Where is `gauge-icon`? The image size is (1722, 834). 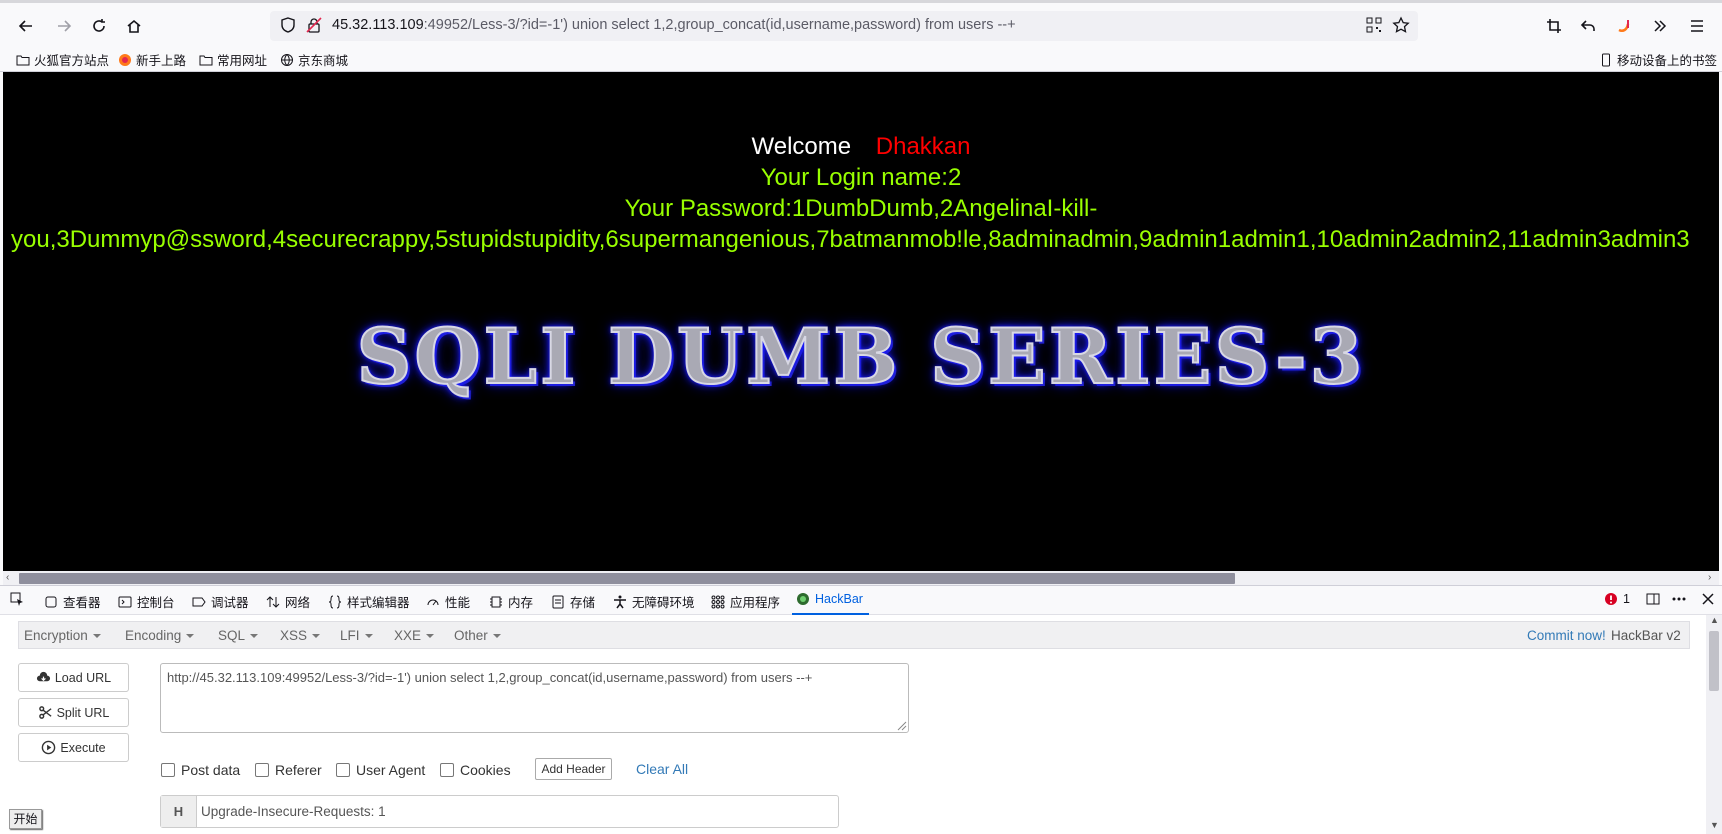
gauge-icon is located at coordinates (433, 602).